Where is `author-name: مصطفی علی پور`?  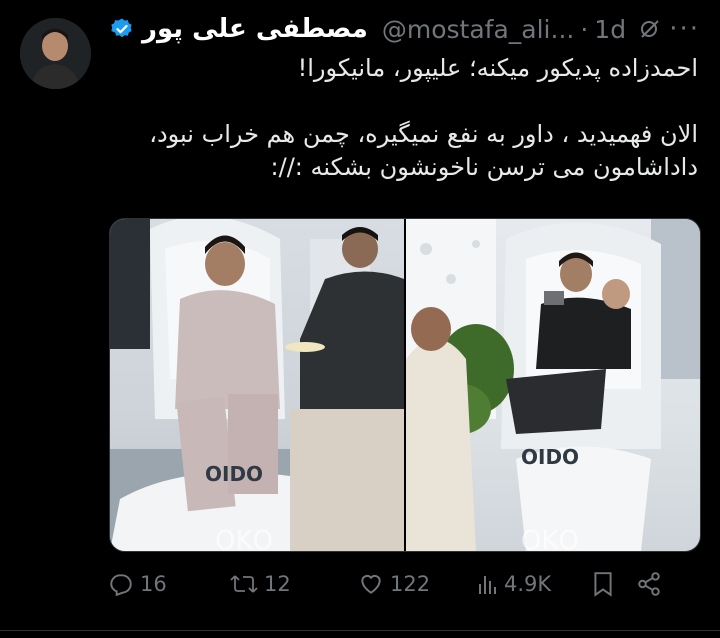
author-name: مصطفی علی پور is located at coordinates (255, 29).